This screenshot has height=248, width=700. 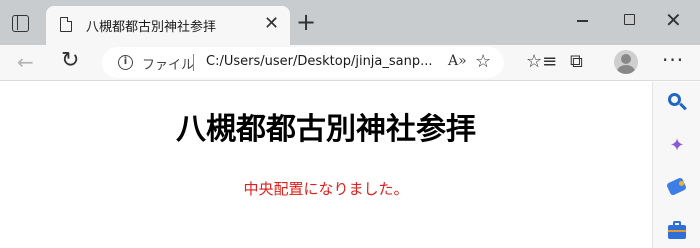 What do you see at coordinates (151, 27) in the screenshot?
I see `tab-title: 八槻都都古別神社参拝` at bounding box center [151, 27].